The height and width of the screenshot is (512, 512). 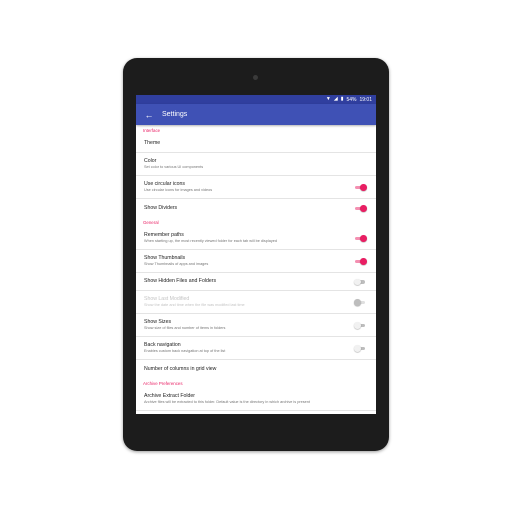 What do you see at coordinates (152, 130) in the screenshot?
I see `category-interface: Interface` at bounding box center [152, 130].